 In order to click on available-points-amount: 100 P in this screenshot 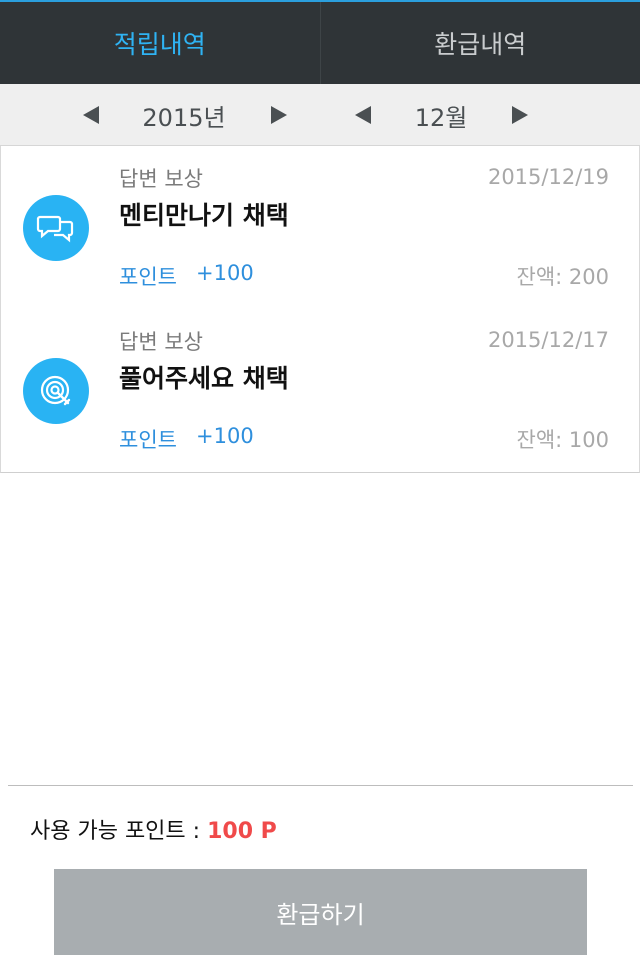, I will do `click(242, 831)`.